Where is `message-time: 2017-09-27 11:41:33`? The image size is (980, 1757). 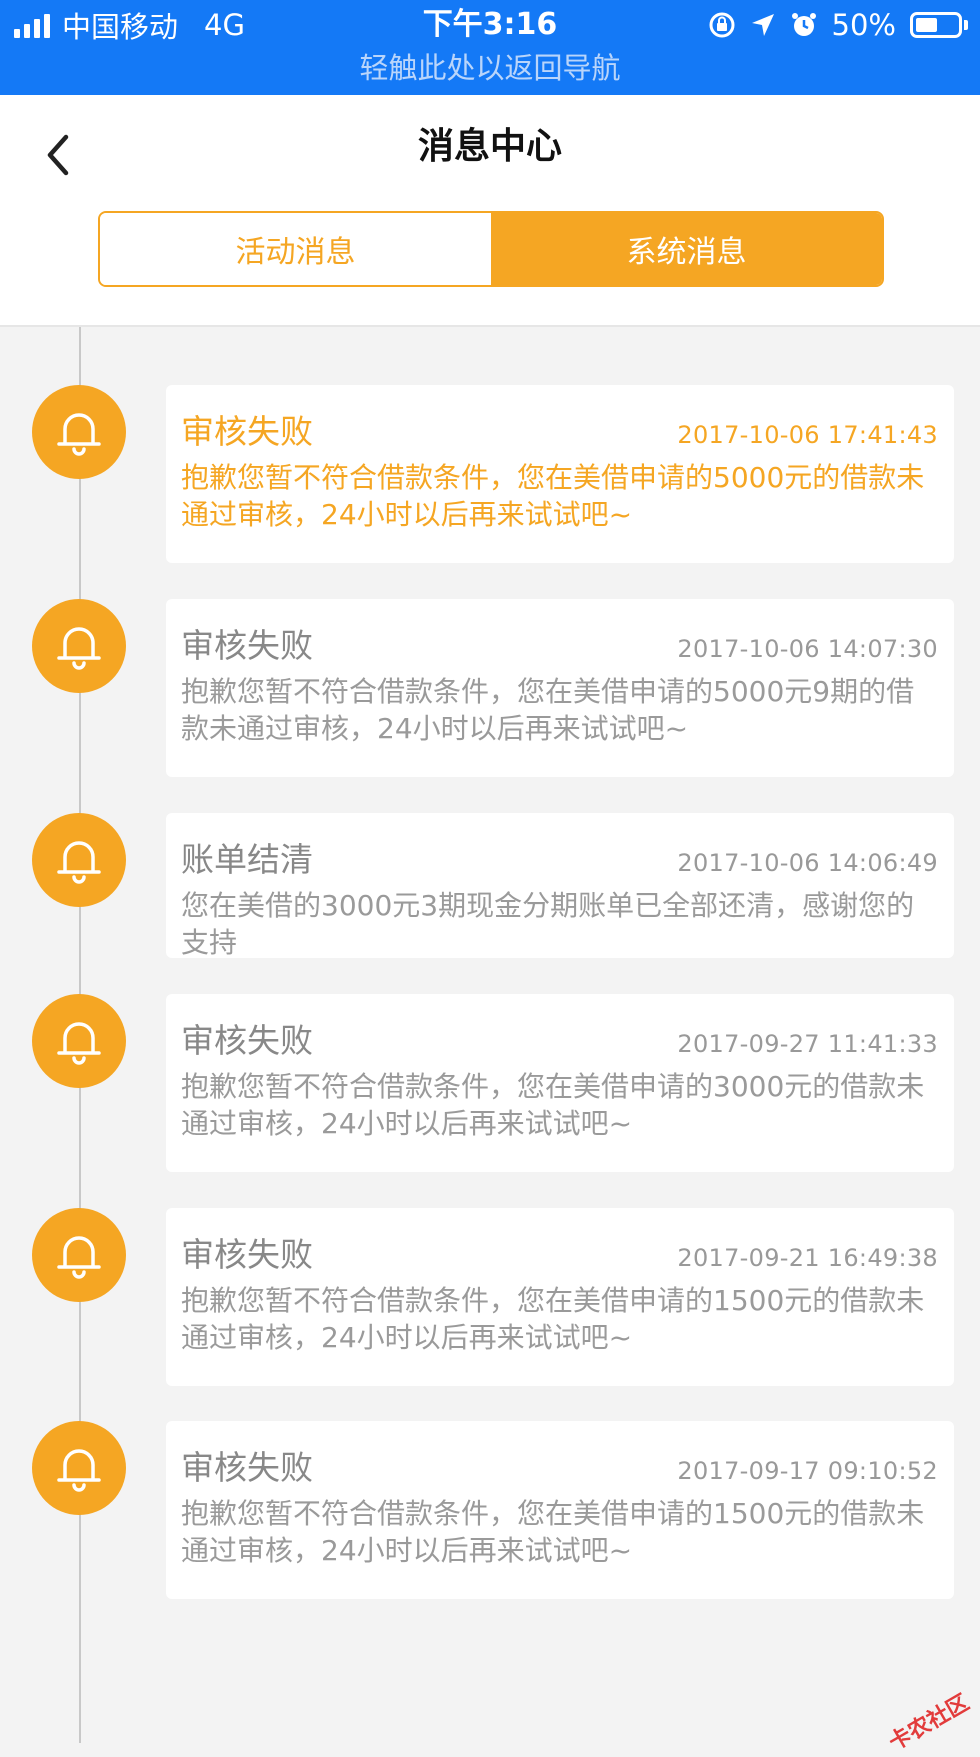
message-time: 2017-09-27 11:41:33 is located at coordinates (807, 1044).